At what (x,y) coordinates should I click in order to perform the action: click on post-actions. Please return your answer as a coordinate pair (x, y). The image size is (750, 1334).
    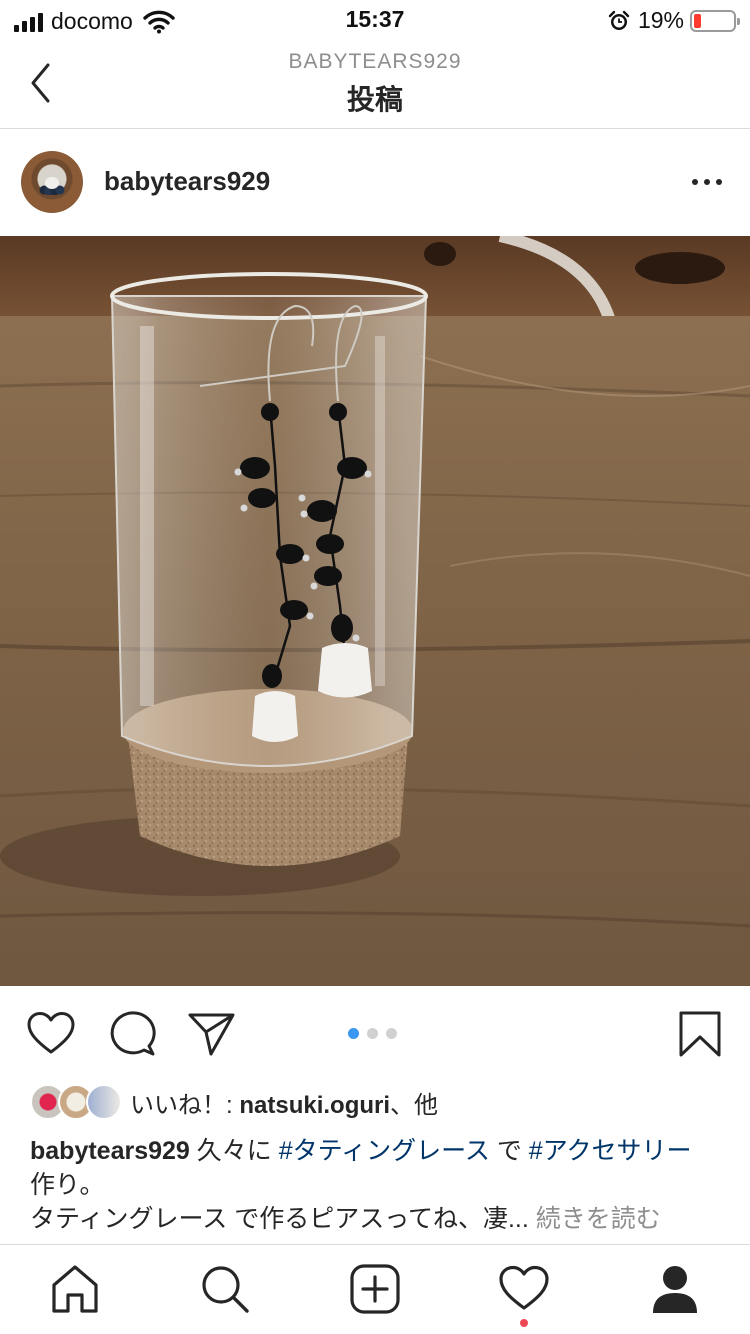
    Looking at the image, I should click on (375, 1031).